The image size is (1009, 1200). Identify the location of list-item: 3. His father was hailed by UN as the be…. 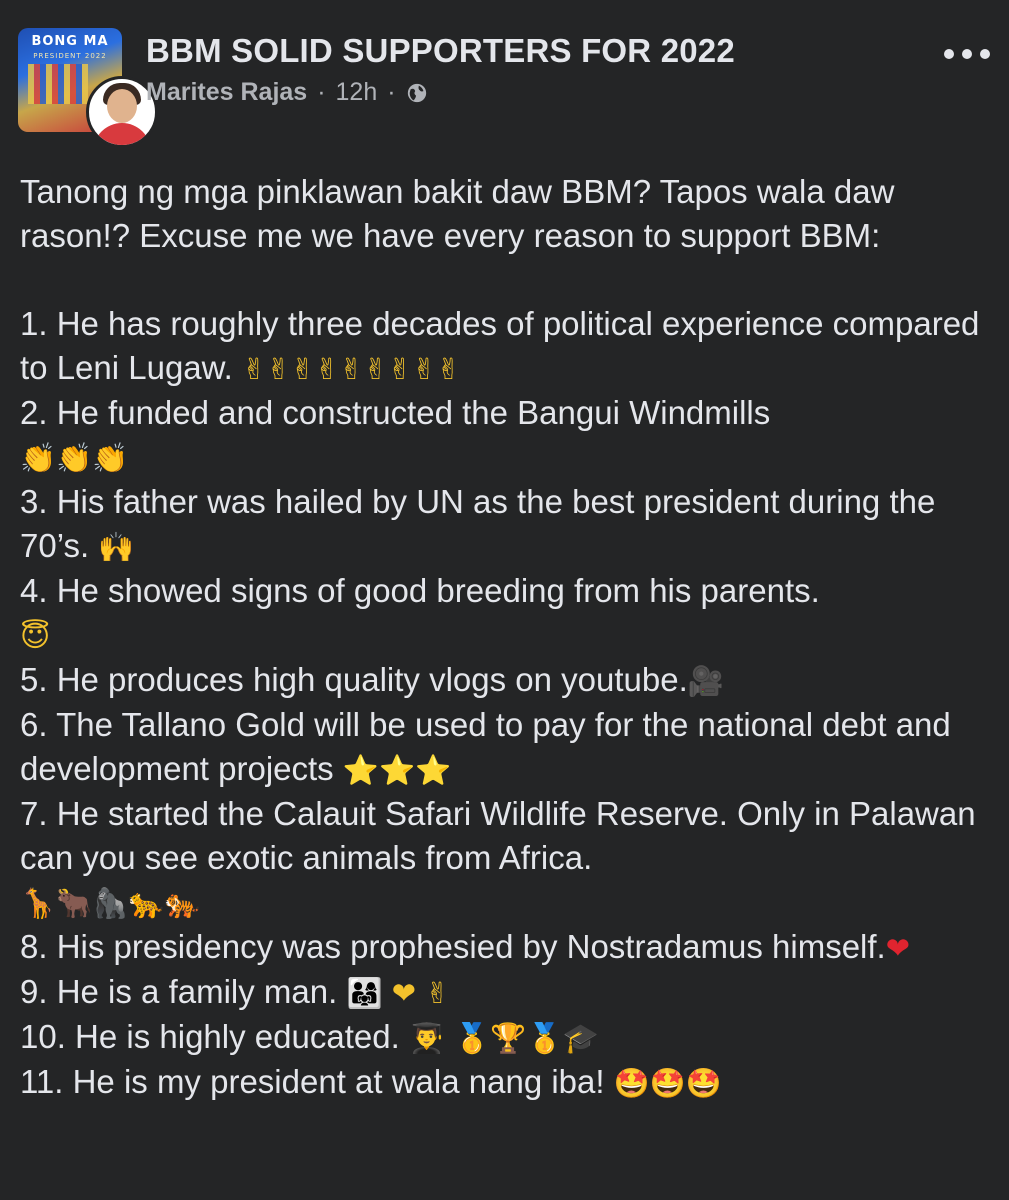
(507, 524).